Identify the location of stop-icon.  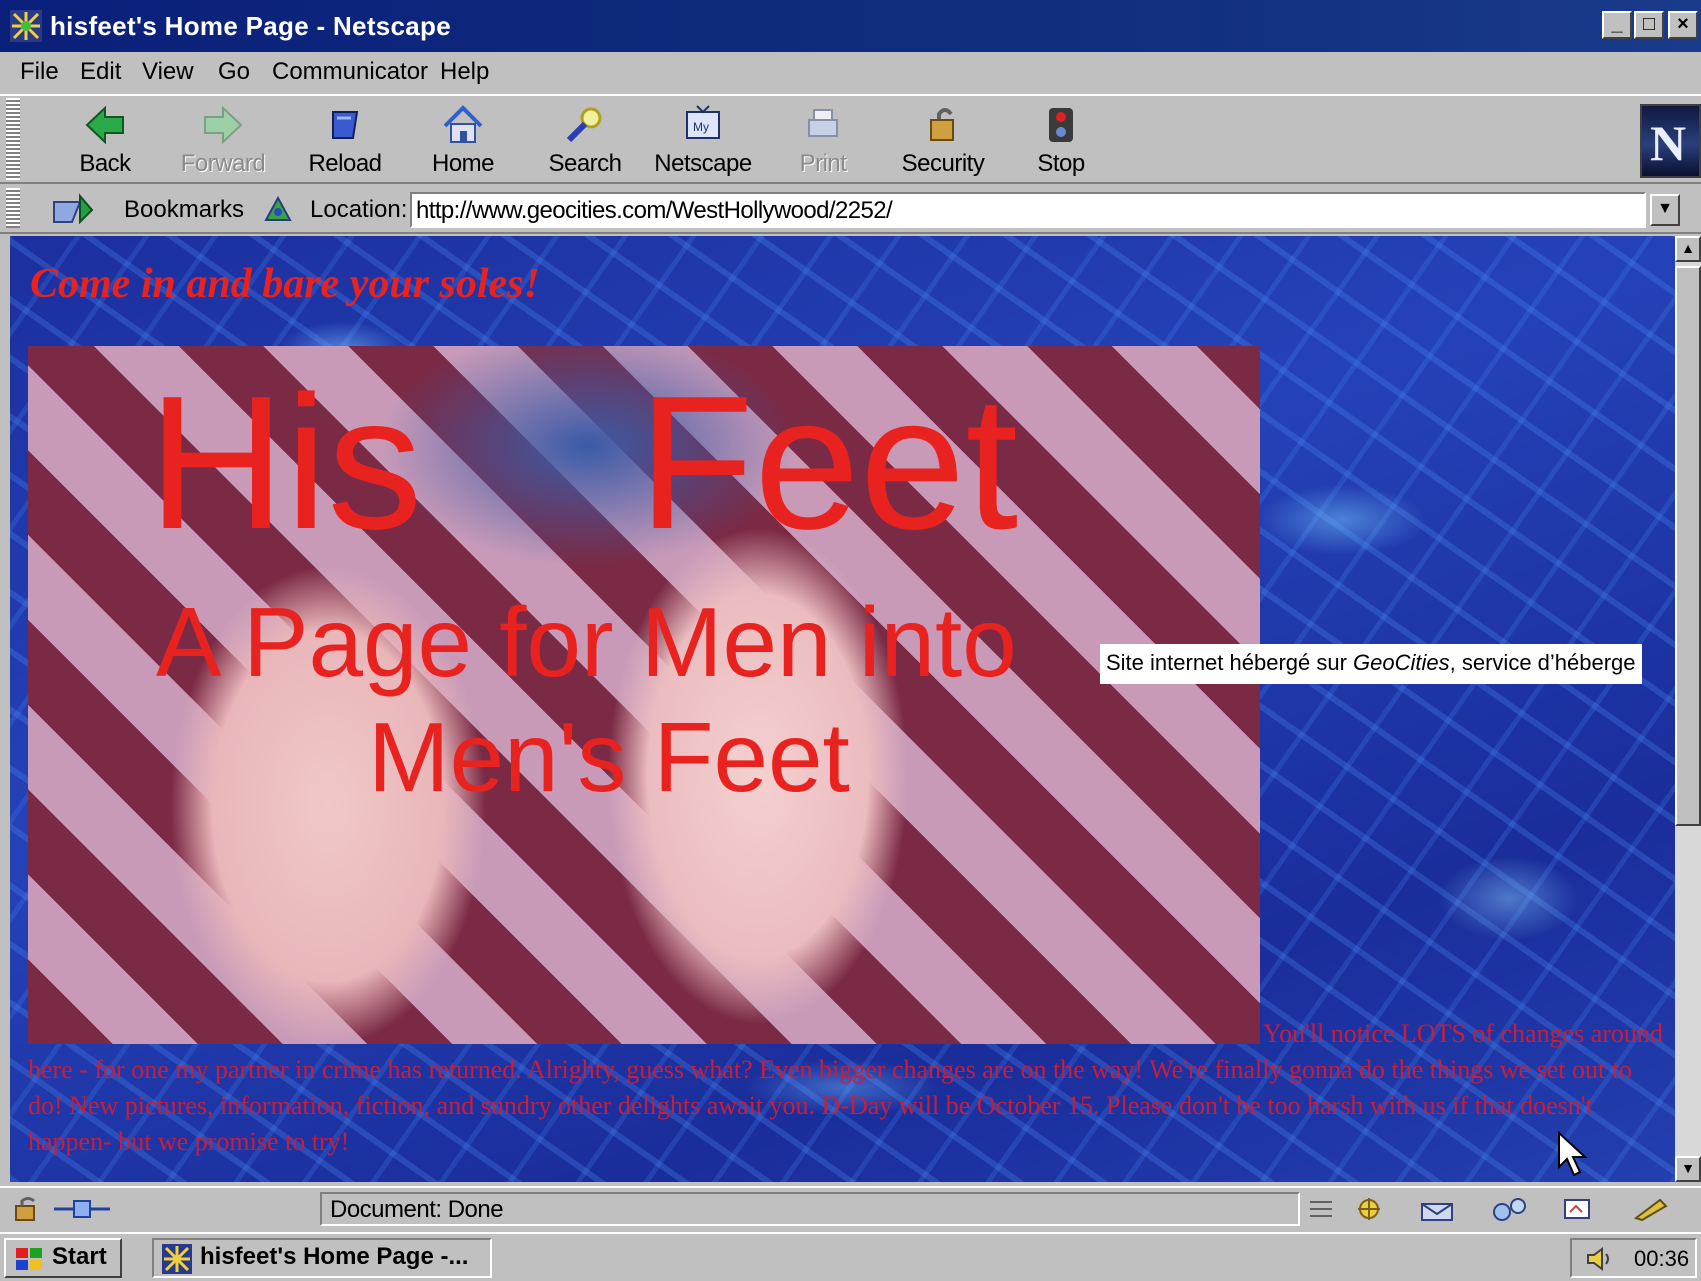
(1061, 125).